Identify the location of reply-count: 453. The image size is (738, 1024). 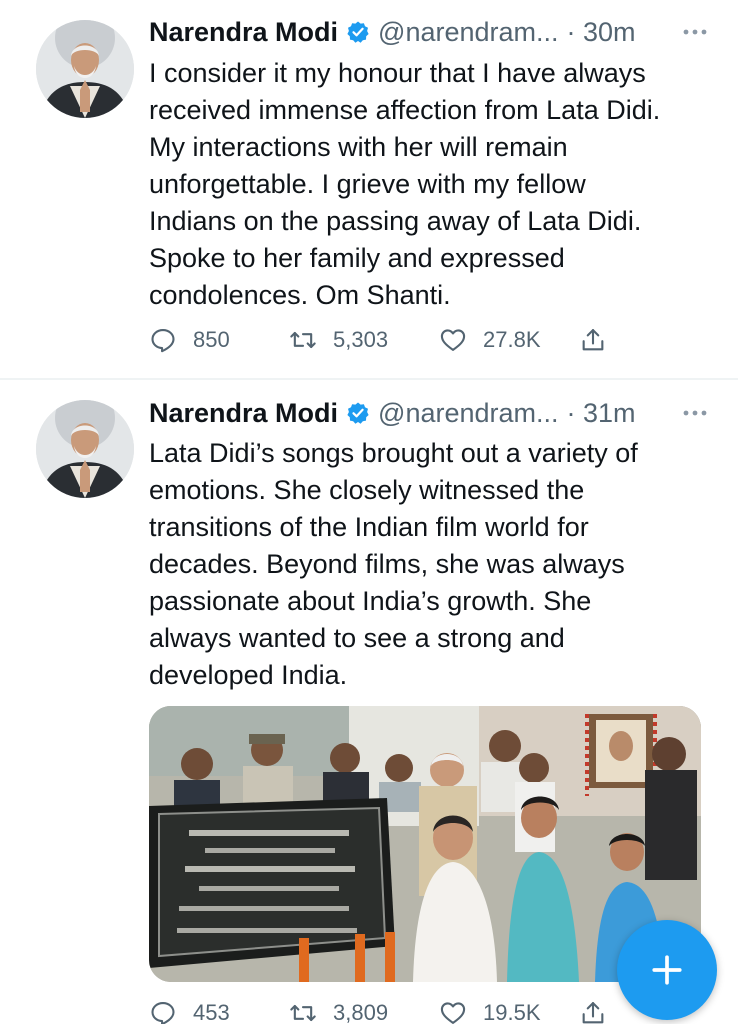
(211, 1012).